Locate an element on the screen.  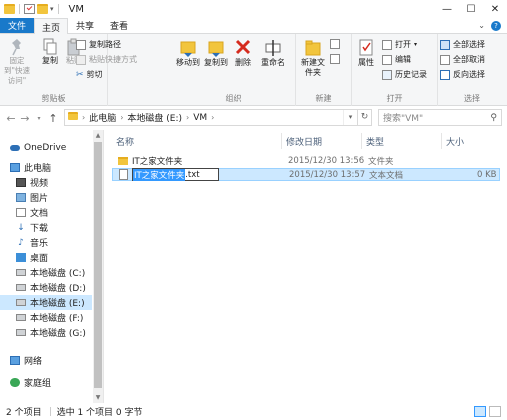
select-group: 全部选择 全部取消 反向选择 选择 is located at coordinates (472, 70).